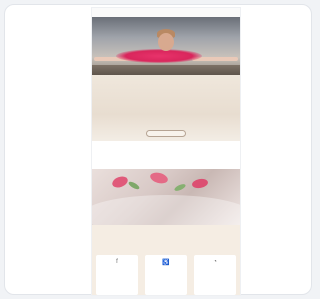  I want to click on top-navigation, so click(166, 12).